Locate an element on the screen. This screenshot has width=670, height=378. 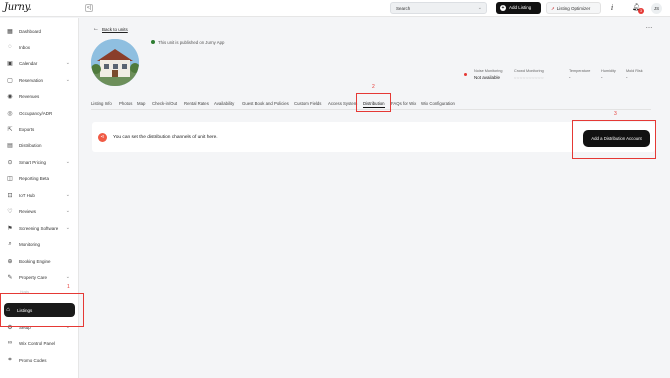
tab-rental-rates: Rental Rates is located at coordinates (196, 103).